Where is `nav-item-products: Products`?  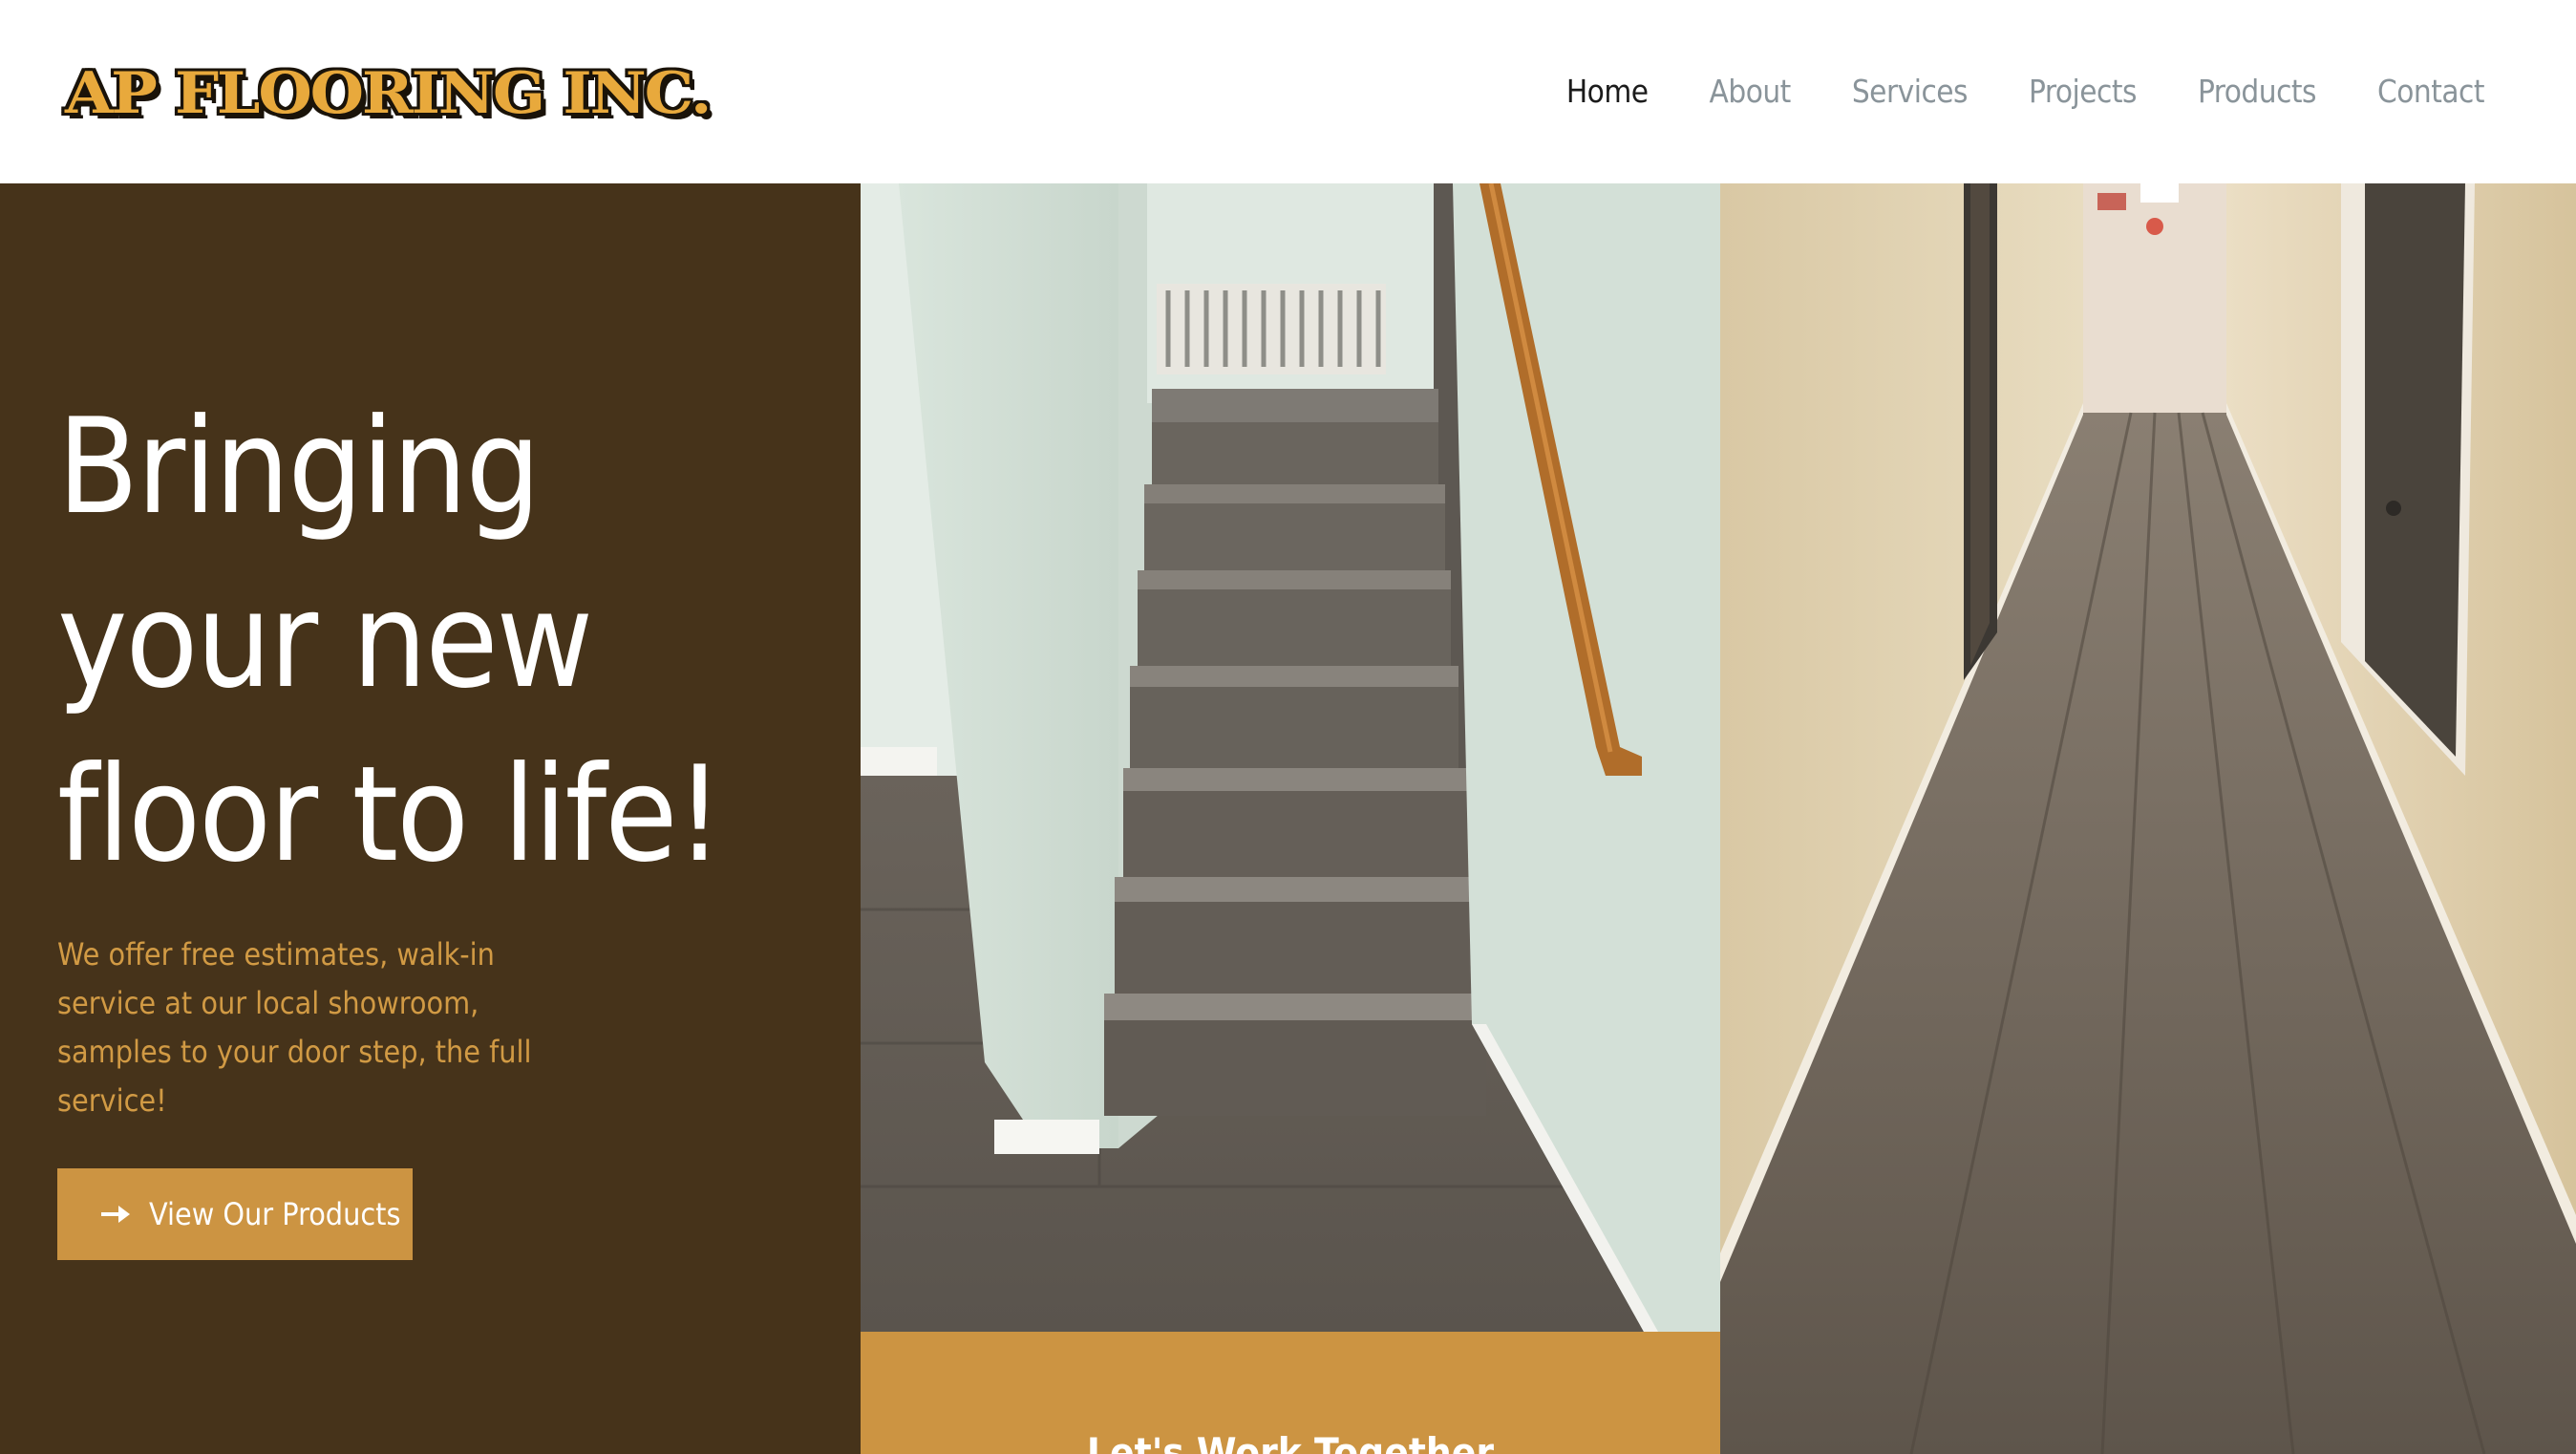 nav-item-products: Products is located at coordinates (2257, 91).